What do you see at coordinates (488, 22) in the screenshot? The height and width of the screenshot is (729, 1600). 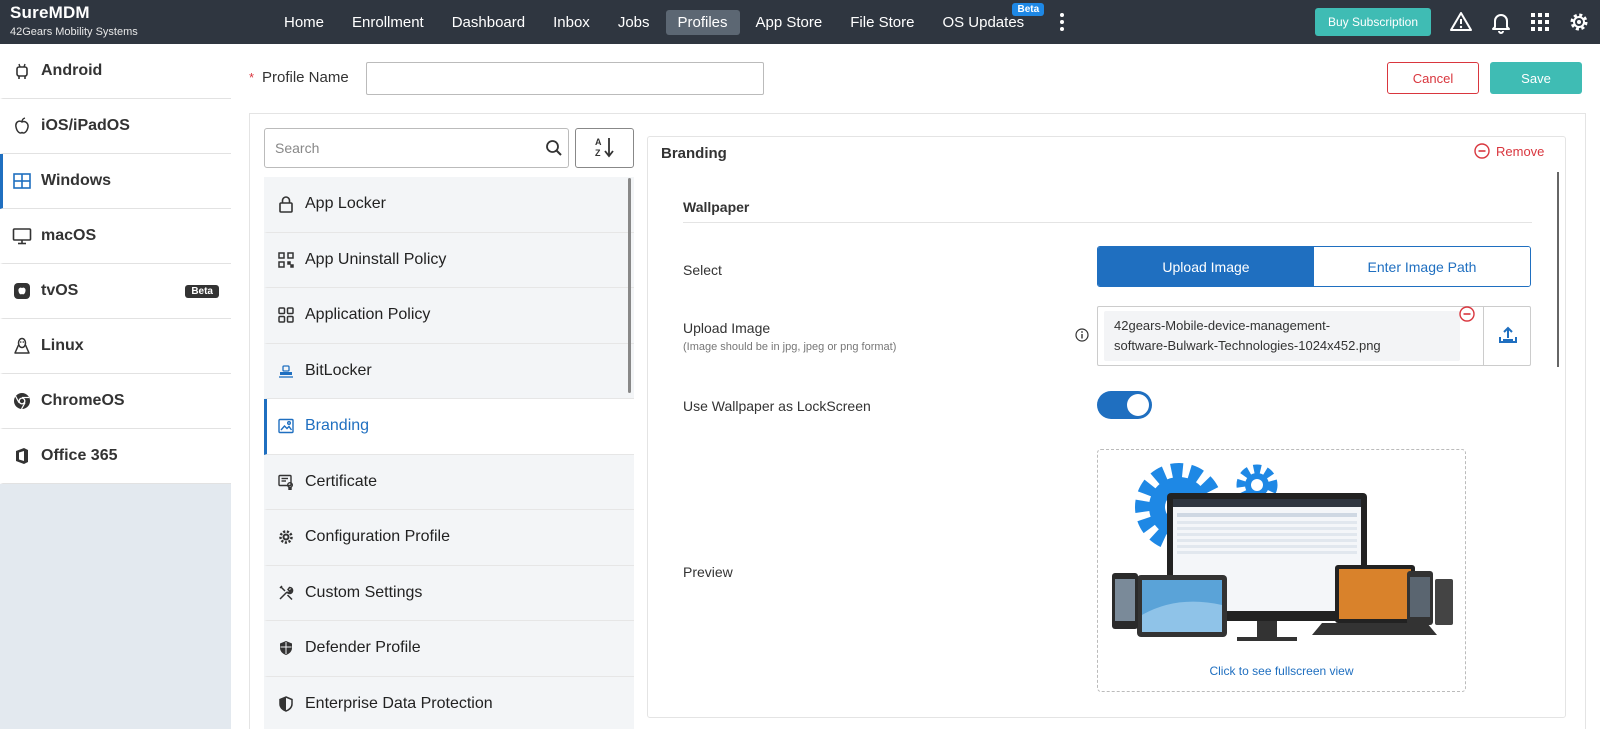 I see `nav-dashboard: Dashboard` at bounding box center [488, 22].